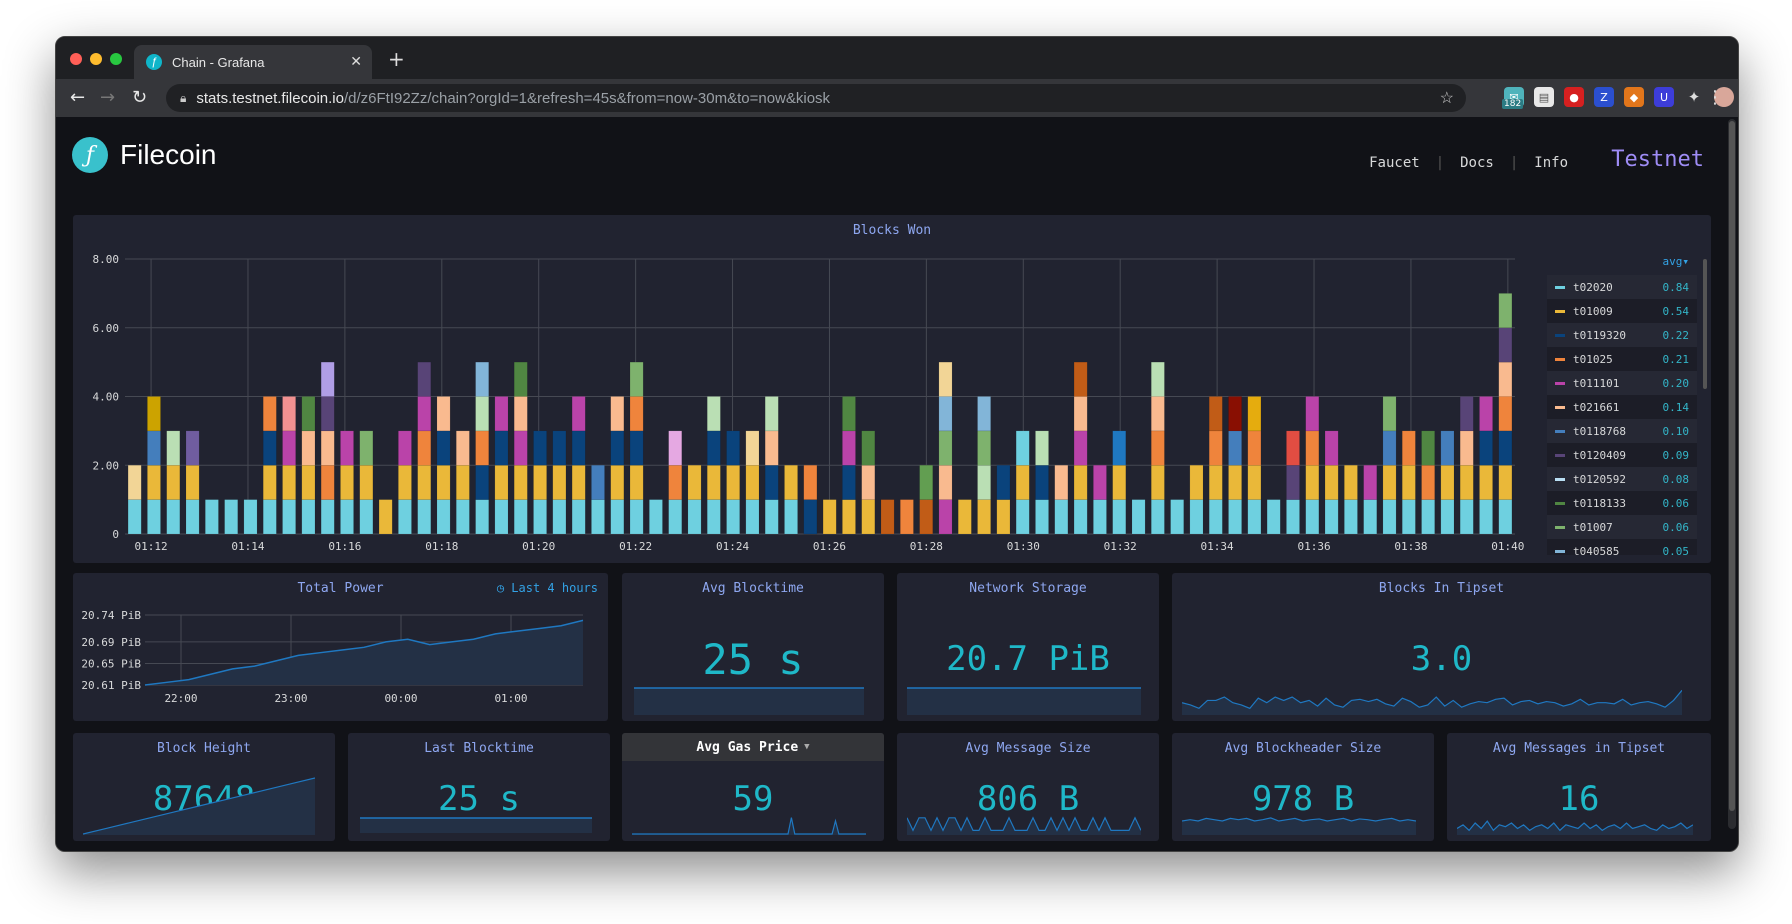 This screenshot has height=924, width=1792. What do you see at coordinates (139, 97) in the screenshot?
I see `reload-icon: ↻` at bounding box center [139, 97].